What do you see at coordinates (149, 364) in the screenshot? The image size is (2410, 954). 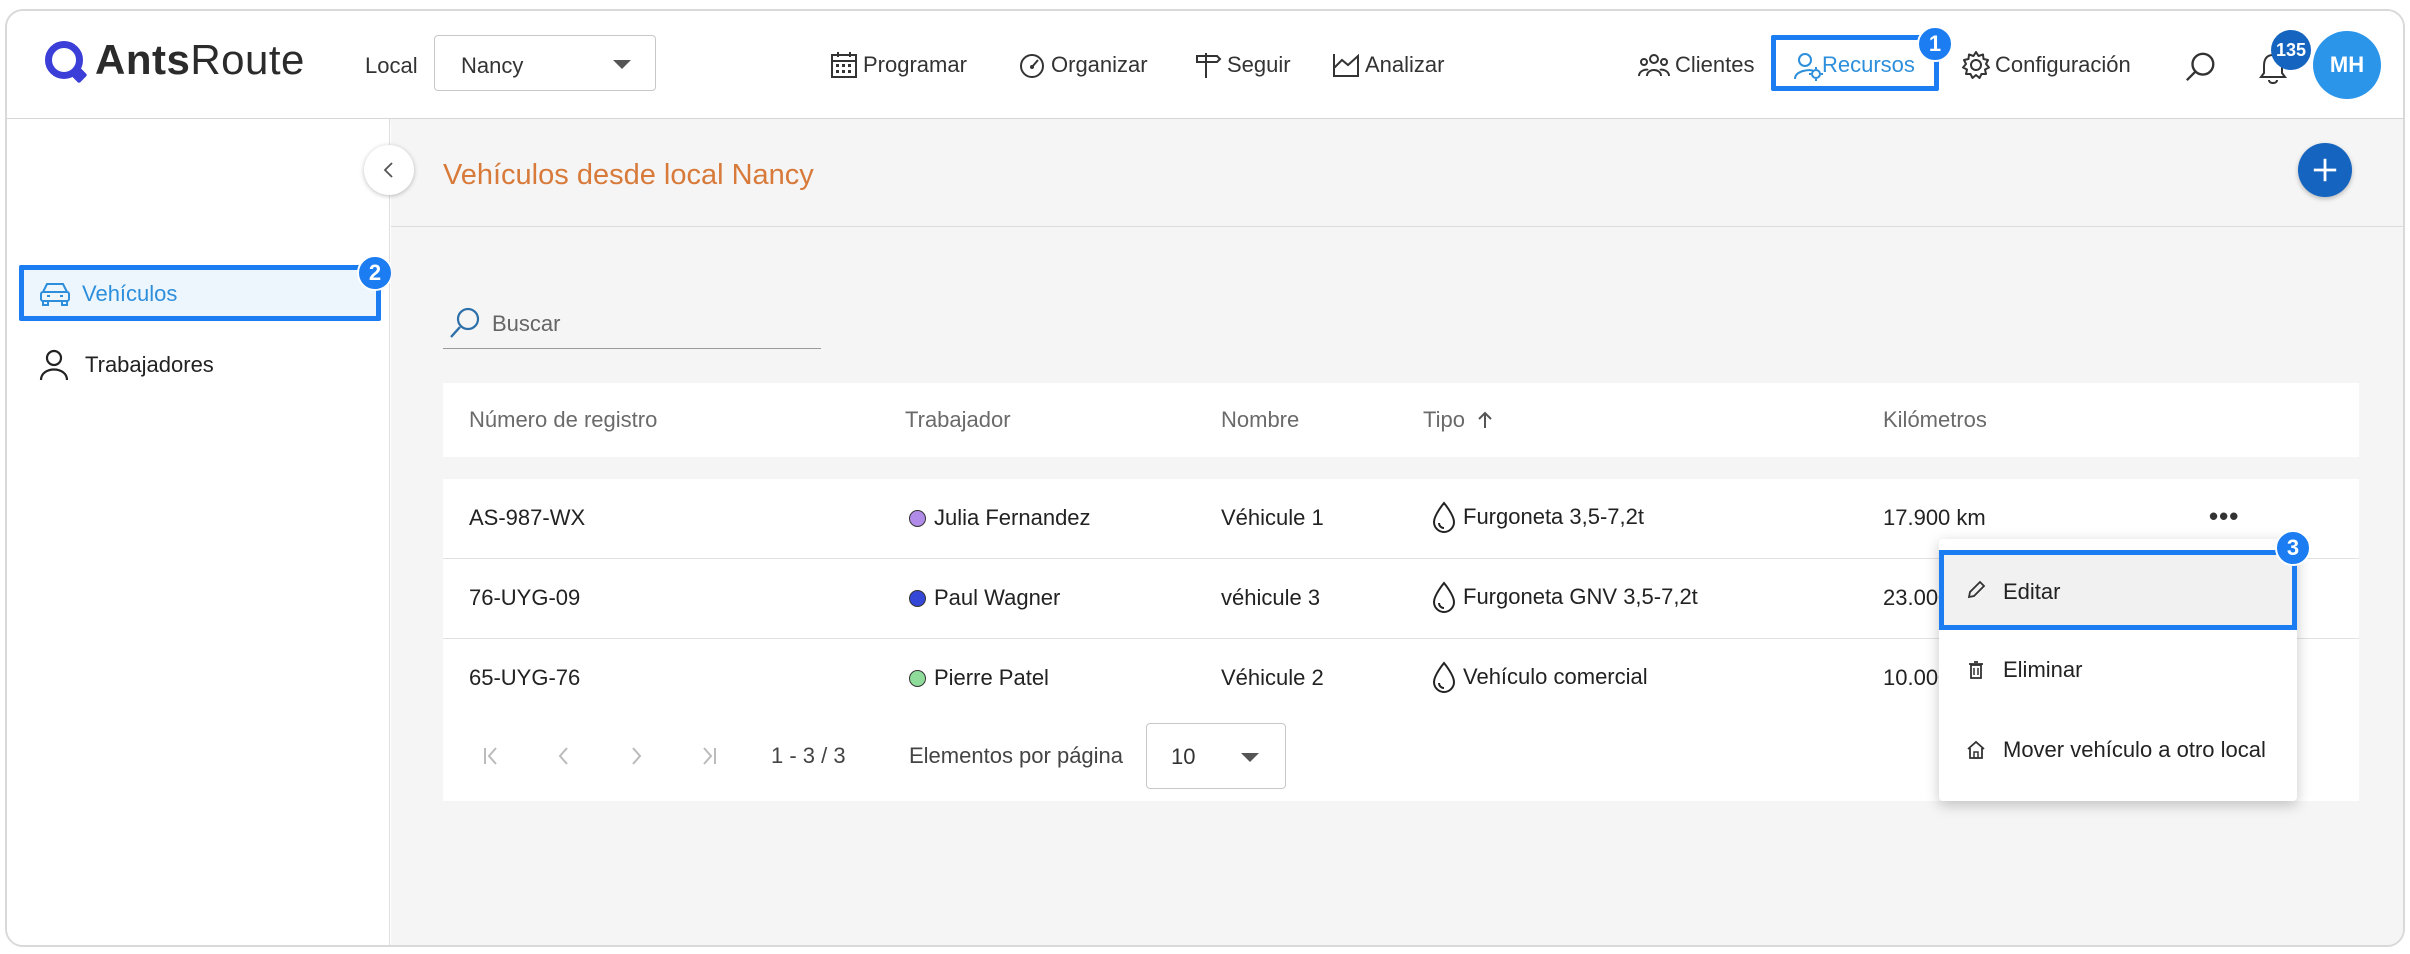 I see `sidebar-item-trabajadores-label: Trabajadores` at bounding box center [149, 364].